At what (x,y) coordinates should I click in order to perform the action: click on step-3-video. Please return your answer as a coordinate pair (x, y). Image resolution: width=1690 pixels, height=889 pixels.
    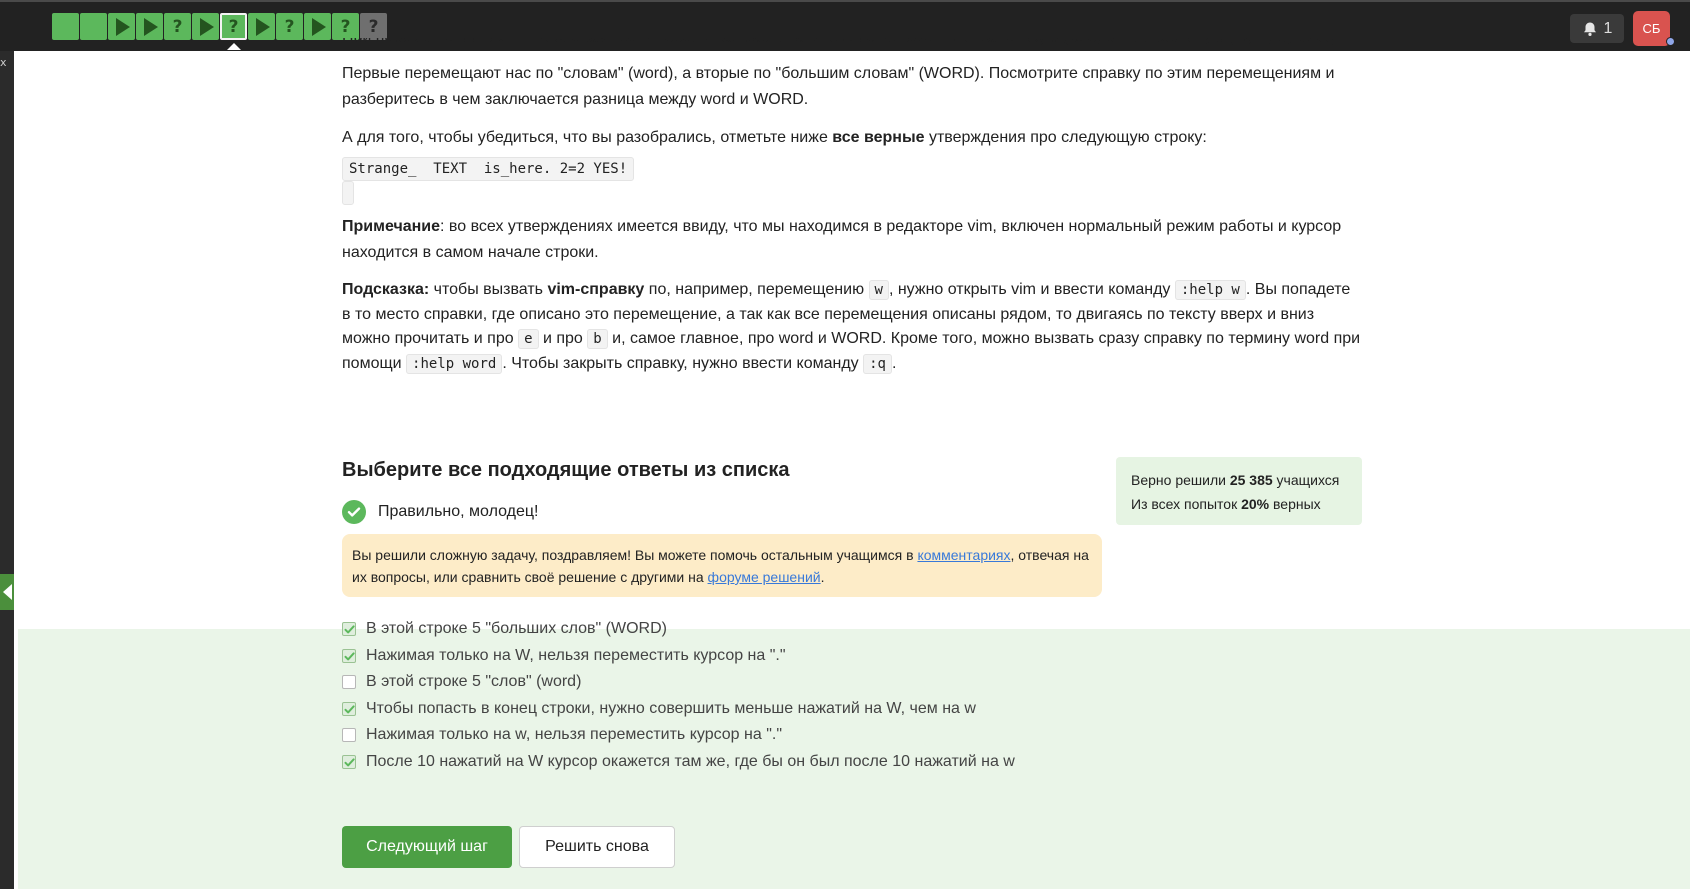
    Looking at the image, I should click on (121, 26).